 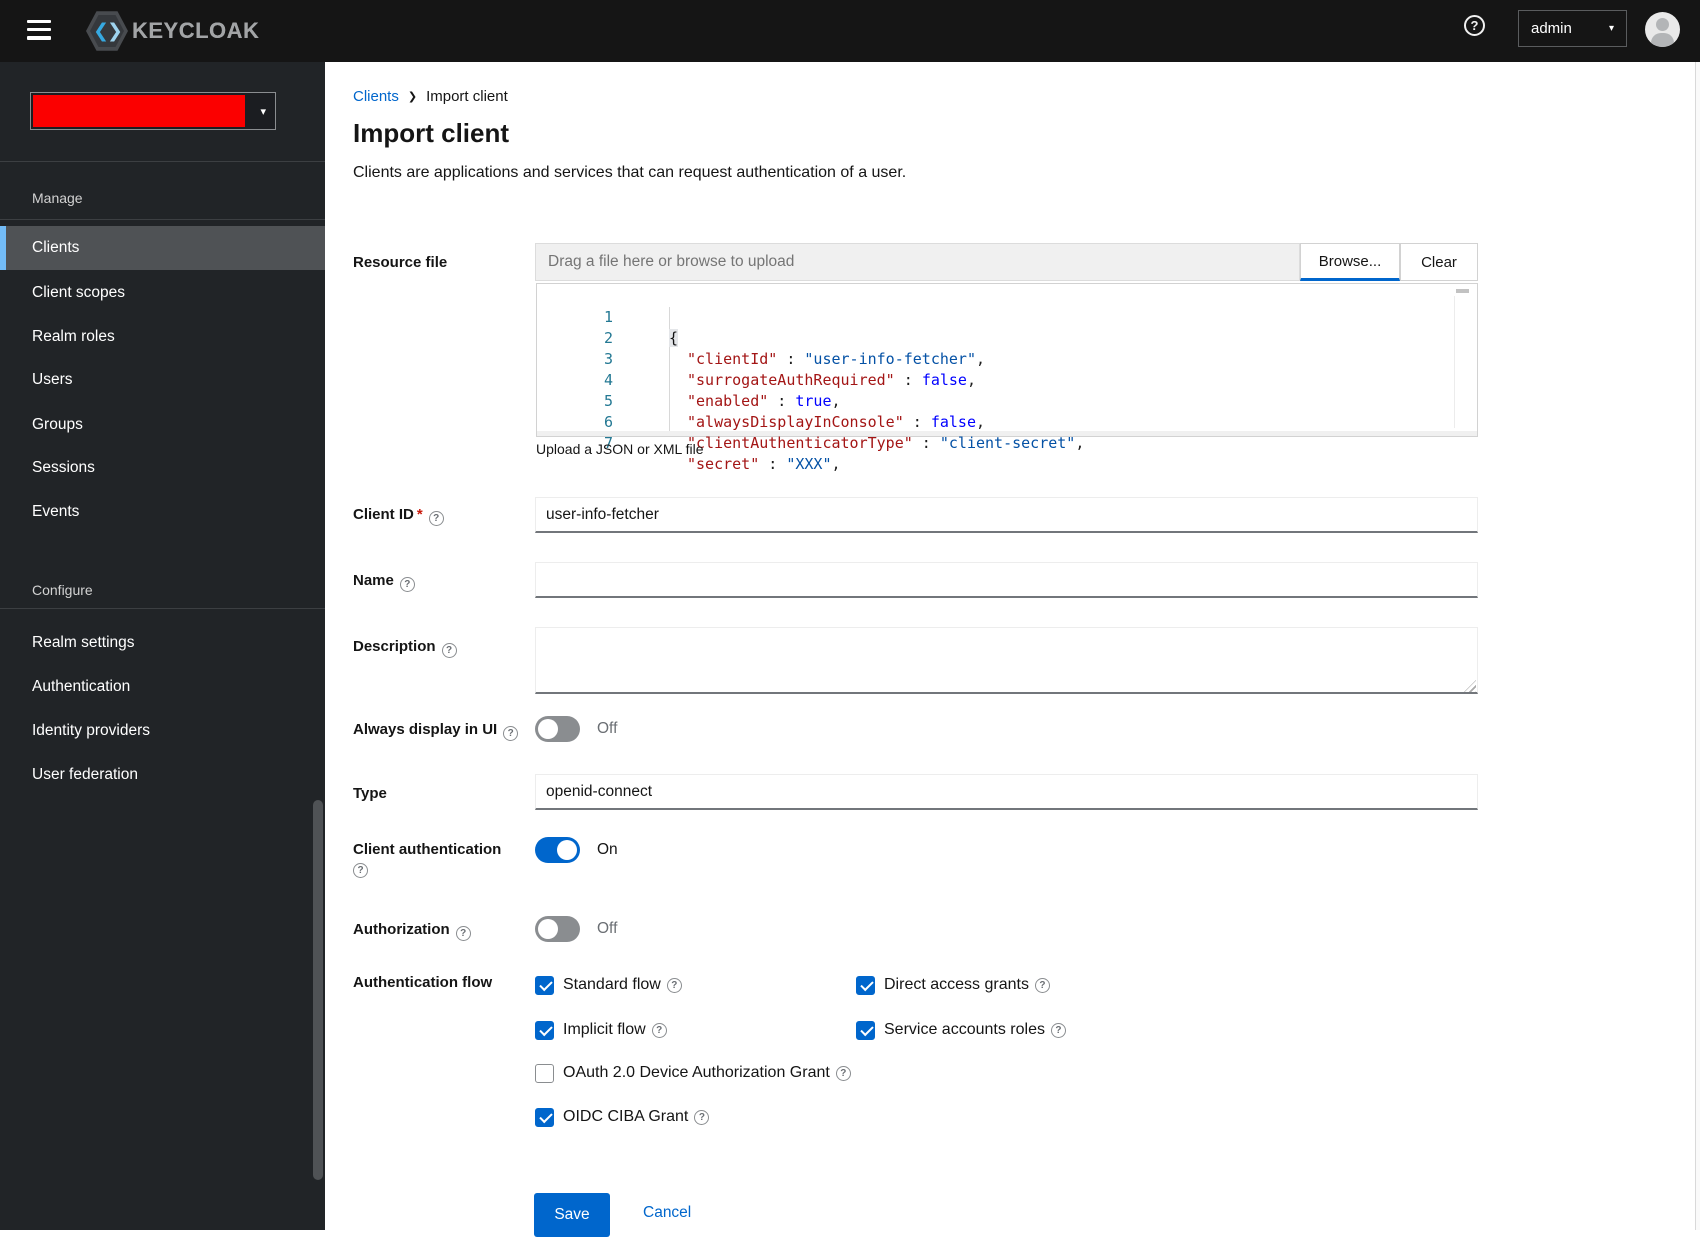 I want to click on service-accounts-roles-checkbox, so click(x=865, y=1030).